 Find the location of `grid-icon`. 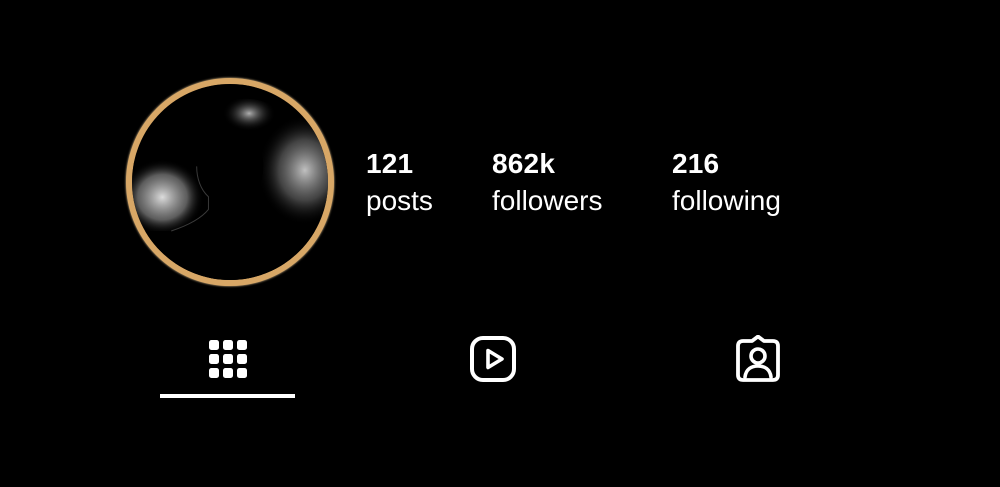

grid-icon is located at coordinates (228, 359).